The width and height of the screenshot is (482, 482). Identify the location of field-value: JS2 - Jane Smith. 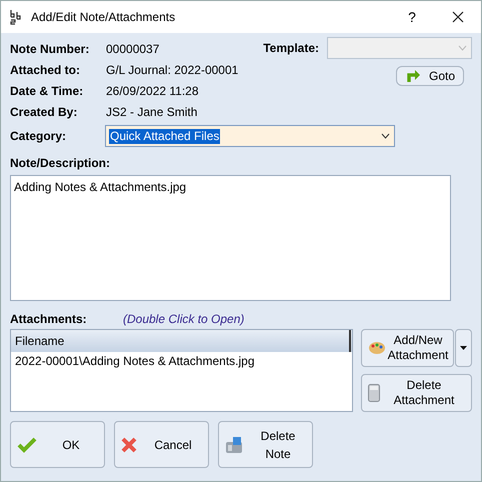
(152, 112).